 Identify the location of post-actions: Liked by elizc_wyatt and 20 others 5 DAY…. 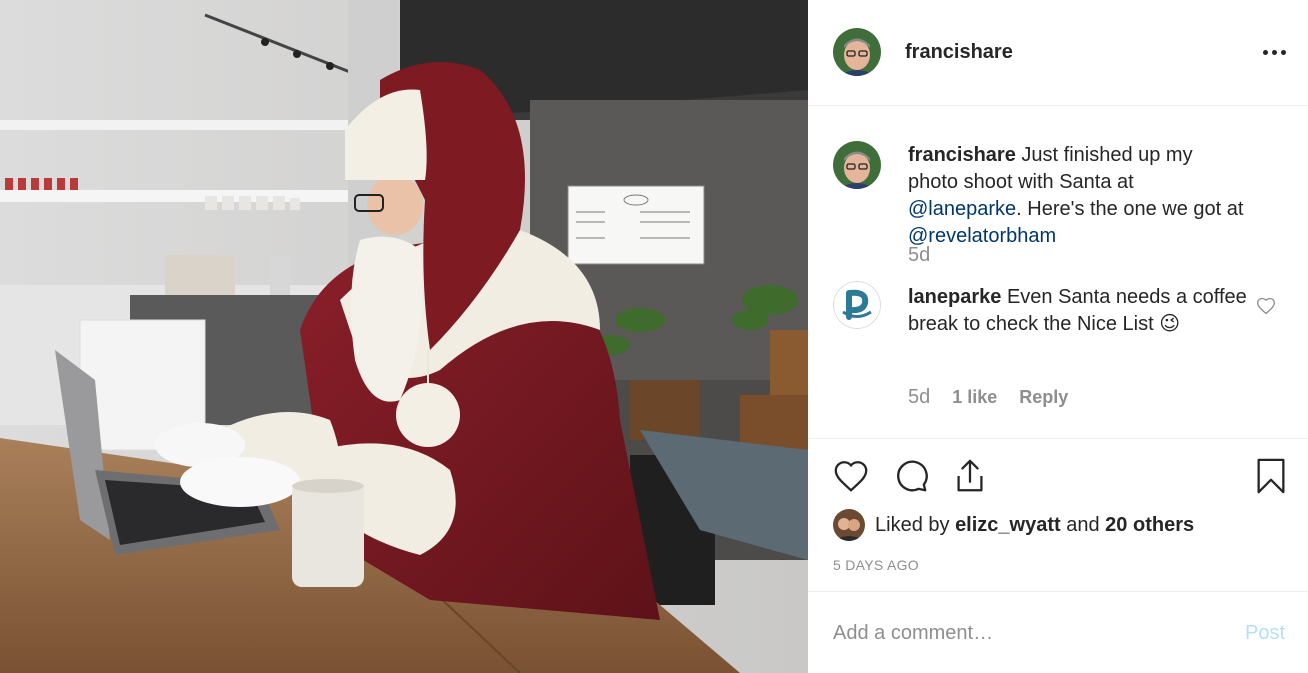
(1058, 514).